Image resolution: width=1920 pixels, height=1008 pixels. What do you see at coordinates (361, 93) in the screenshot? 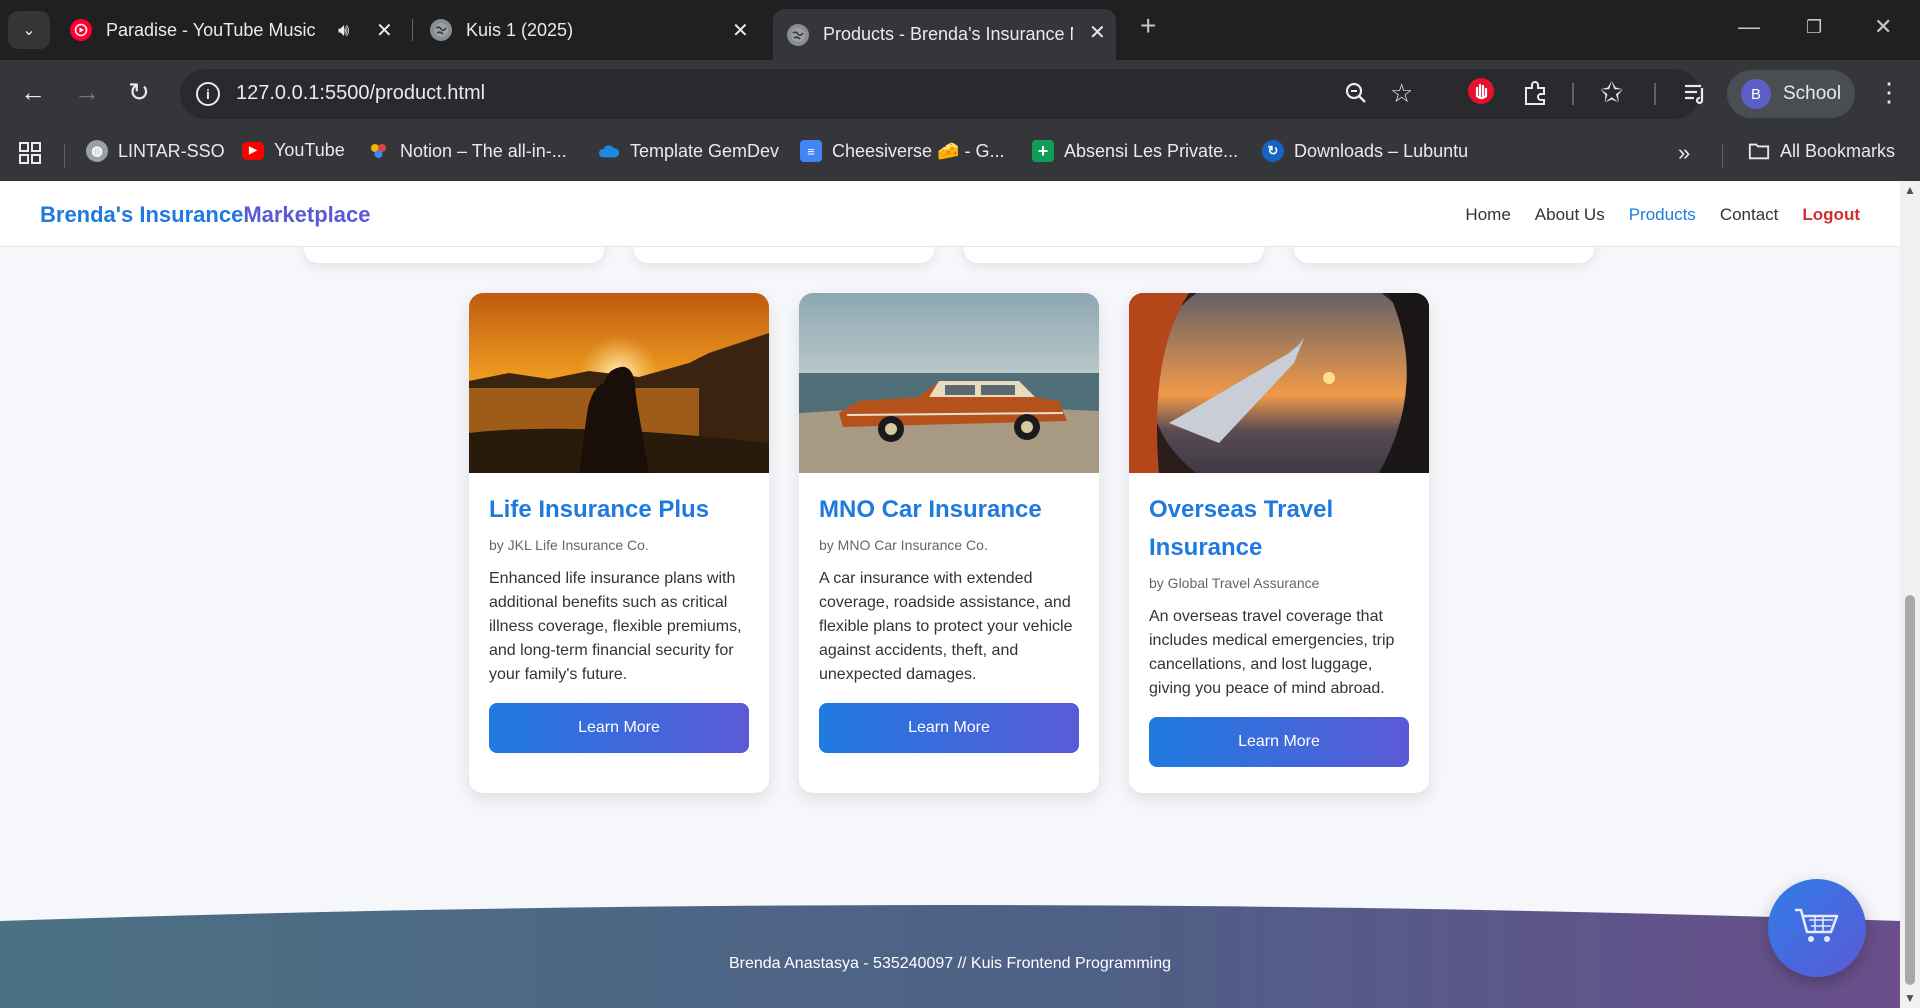
I see `url-text: 127.0.0.1:5500/product.html` at bounding box center [361, 93].